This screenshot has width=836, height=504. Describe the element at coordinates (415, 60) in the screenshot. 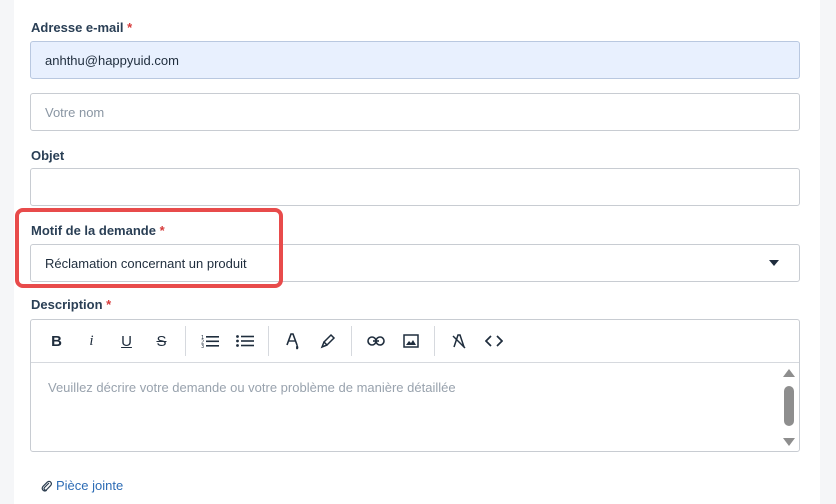

I see `email-field: anhthu@happyuid.com` at that location.